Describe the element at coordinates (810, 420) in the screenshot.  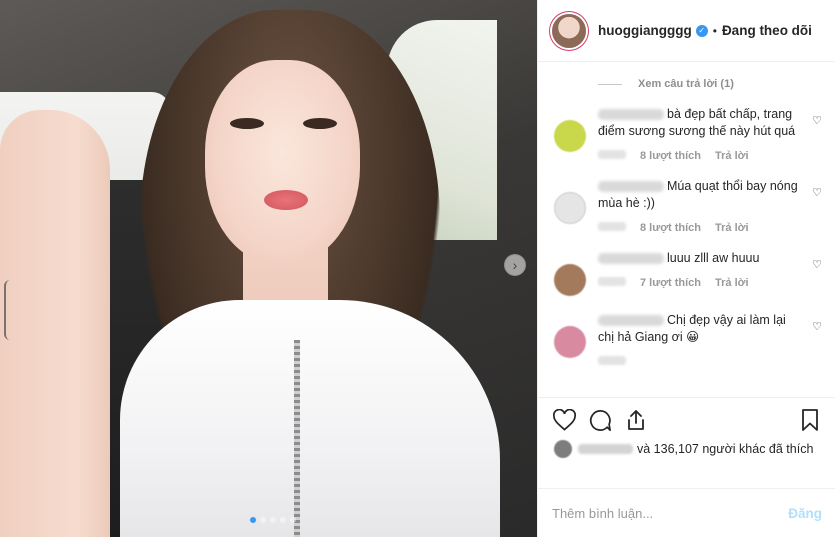
I see `bookmark-icon` at that location.